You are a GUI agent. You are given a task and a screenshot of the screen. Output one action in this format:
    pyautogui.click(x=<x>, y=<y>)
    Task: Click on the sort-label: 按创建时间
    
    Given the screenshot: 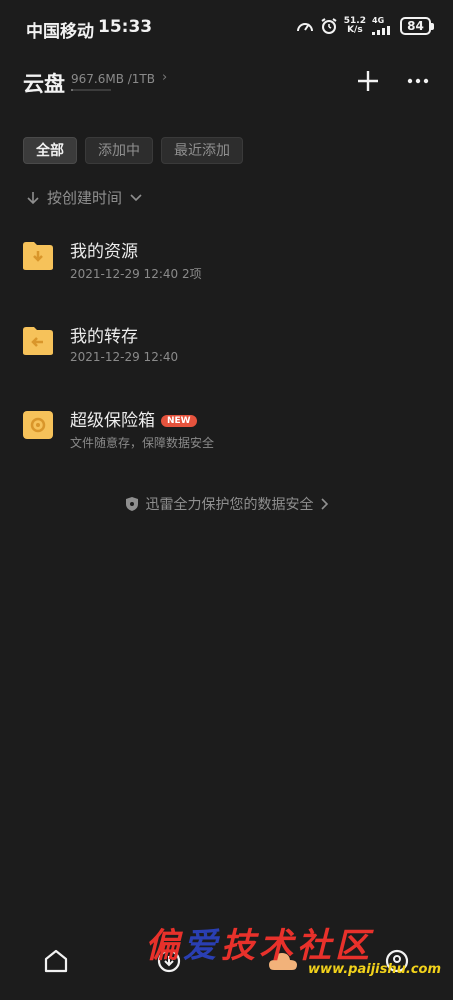 What is the action you would take?
    pyautogui.click(x=85, y=198)
    